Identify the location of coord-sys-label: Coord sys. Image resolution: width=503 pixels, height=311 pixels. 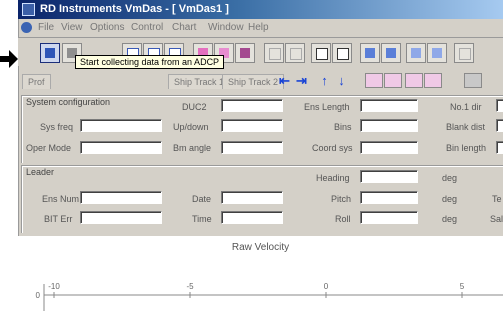
(332, 148).